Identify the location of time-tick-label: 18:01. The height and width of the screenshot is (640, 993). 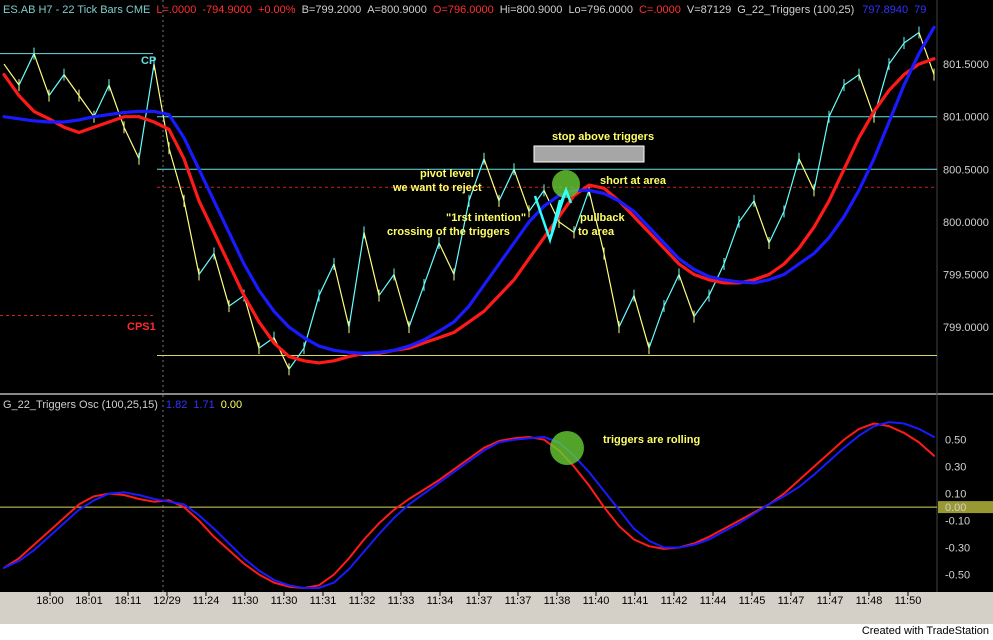
(89, 601).